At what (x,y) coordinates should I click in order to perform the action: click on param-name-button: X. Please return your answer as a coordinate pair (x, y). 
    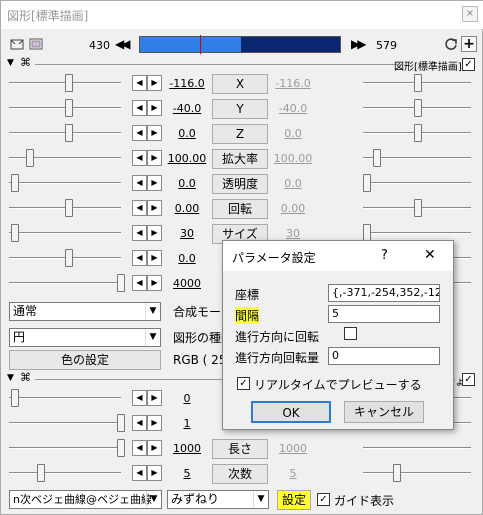
    Looking at the image, I should click on (240, 84).